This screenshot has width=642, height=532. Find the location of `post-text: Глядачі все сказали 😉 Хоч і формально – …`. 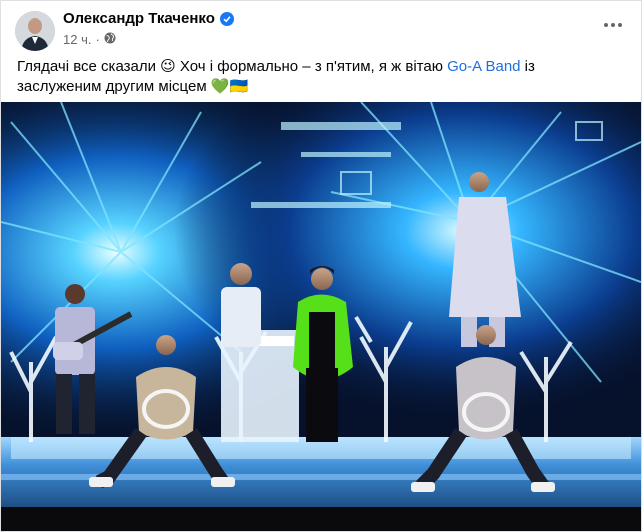

post-text: Глядачі все сказали 😉 Хоч і формально – … is located at coordinates (317, 77).